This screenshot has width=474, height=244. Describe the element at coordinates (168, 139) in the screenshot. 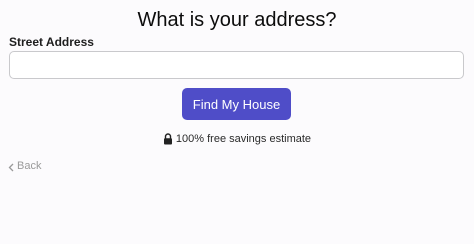

I see `lock-icon` at that location.